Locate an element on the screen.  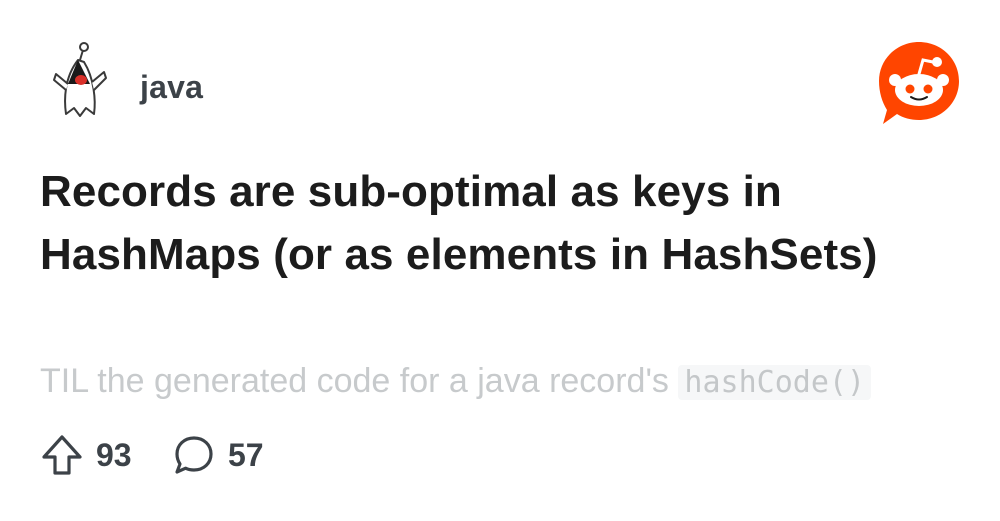
title-fade-overlay is located at coordinates (500, 313).